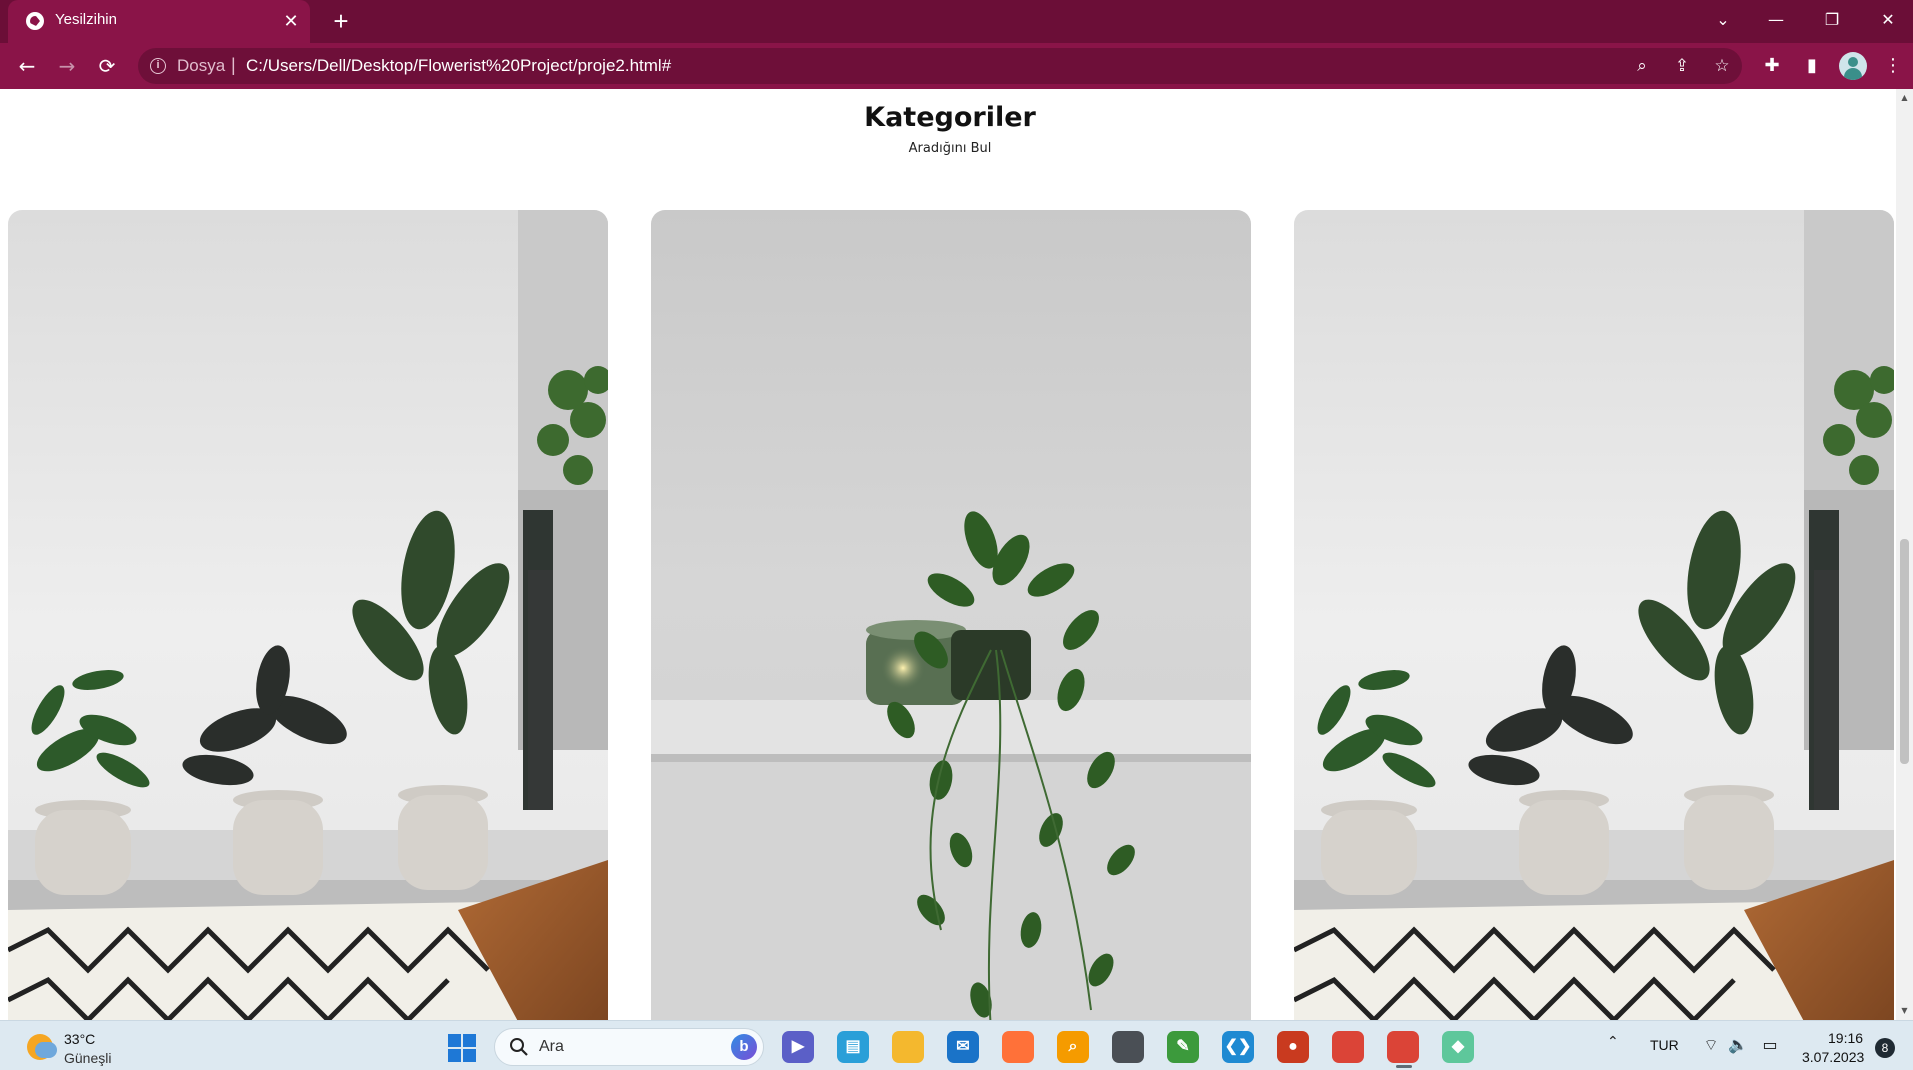 The height and width of the screenshot is (1070, 1913). I want to click on side-panel-icon: ▮, so click(1812, 66).